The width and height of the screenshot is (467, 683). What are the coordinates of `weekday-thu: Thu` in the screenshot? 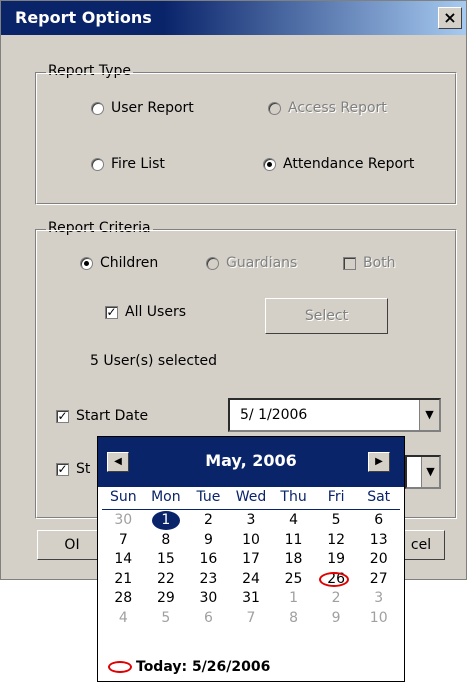 It's located at (293, 497).